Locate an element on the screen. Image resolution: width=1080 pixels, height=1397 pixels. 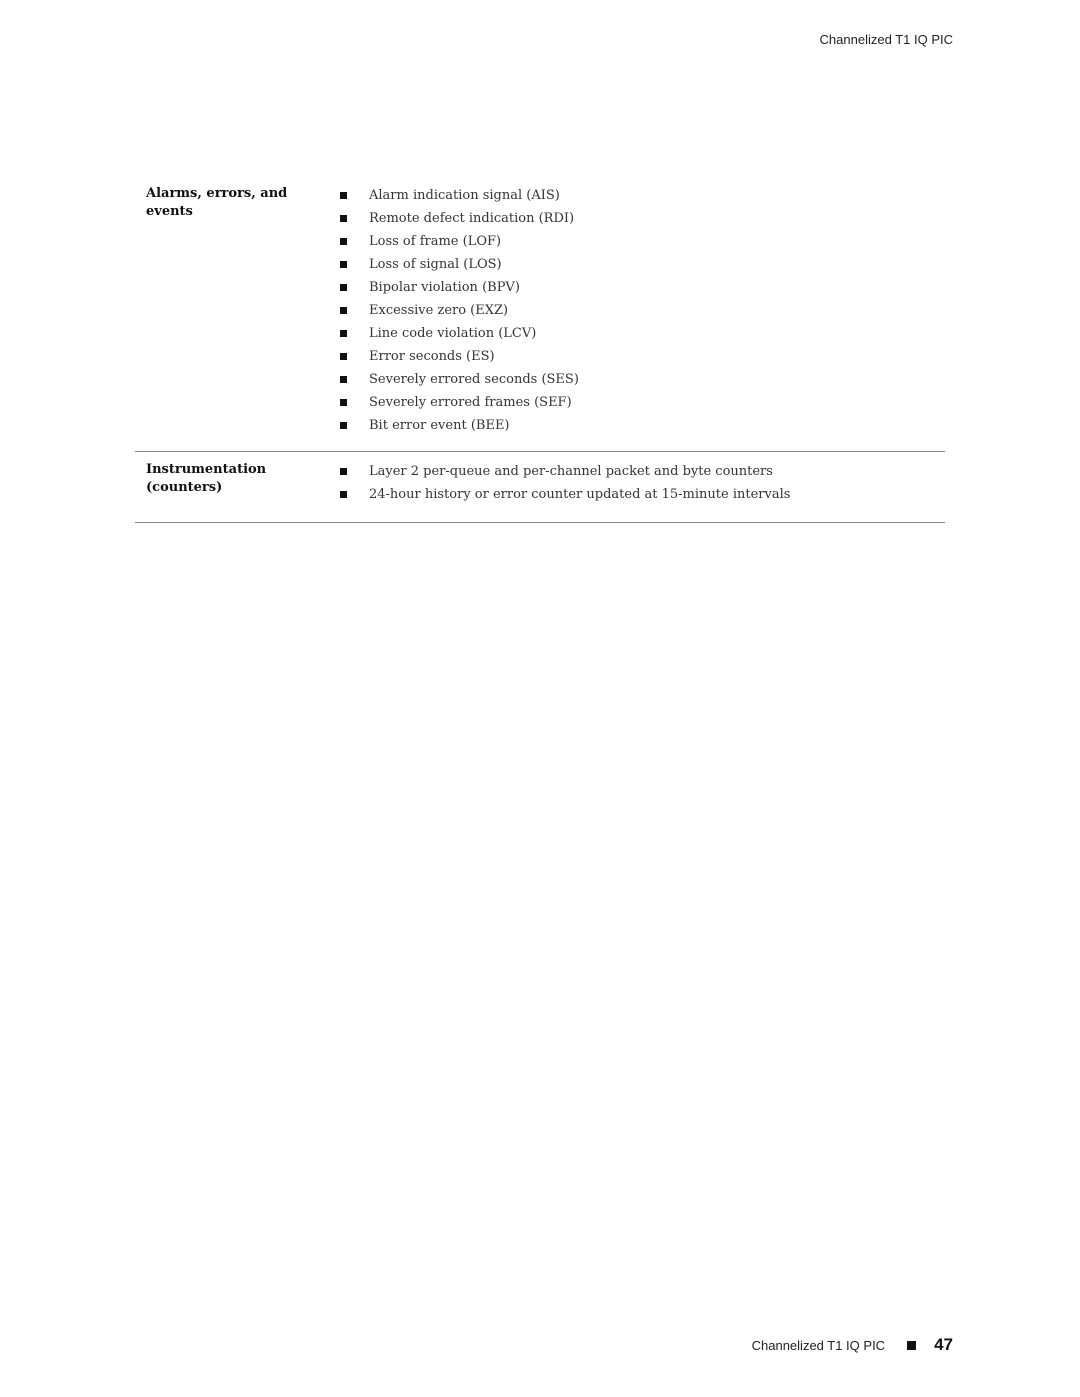
item-text: Severely errored seconds (SES) is located at coordinates (474, 379).